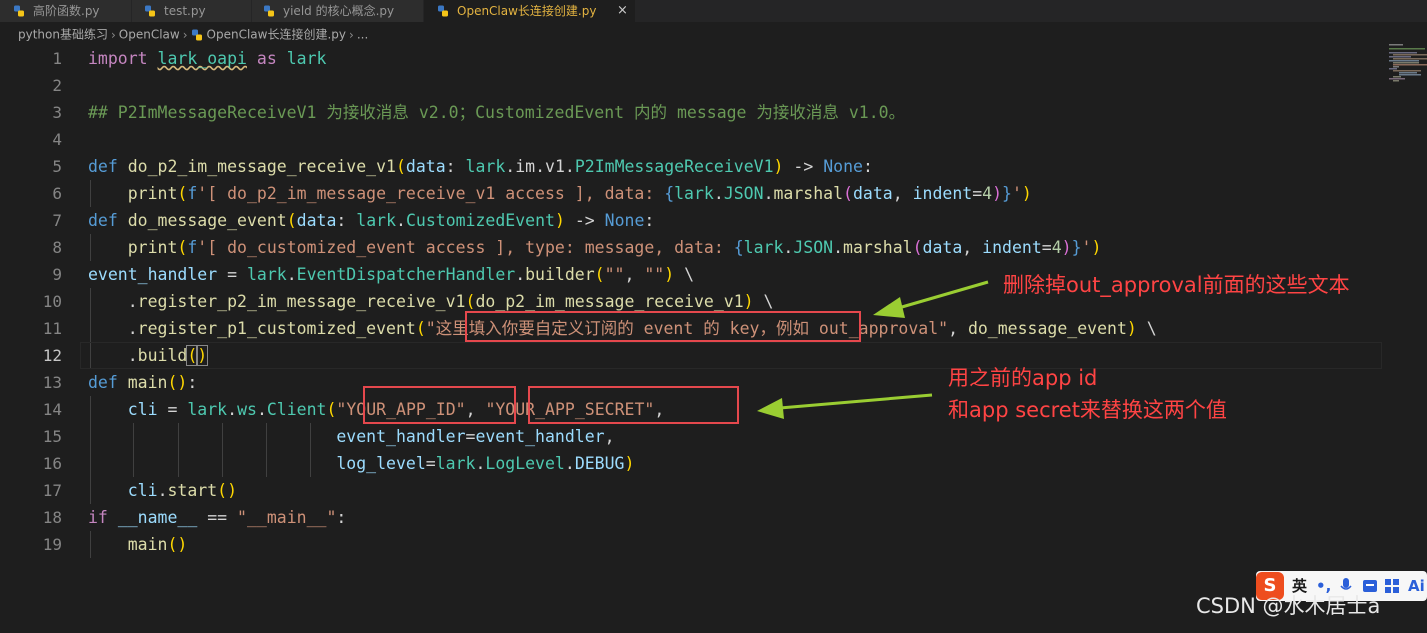 The image size is (1427, 633). What do you see at coordinates (1392, 586) in the screenshot?
I see `skin-icon` at bounding box center [1392, 586].